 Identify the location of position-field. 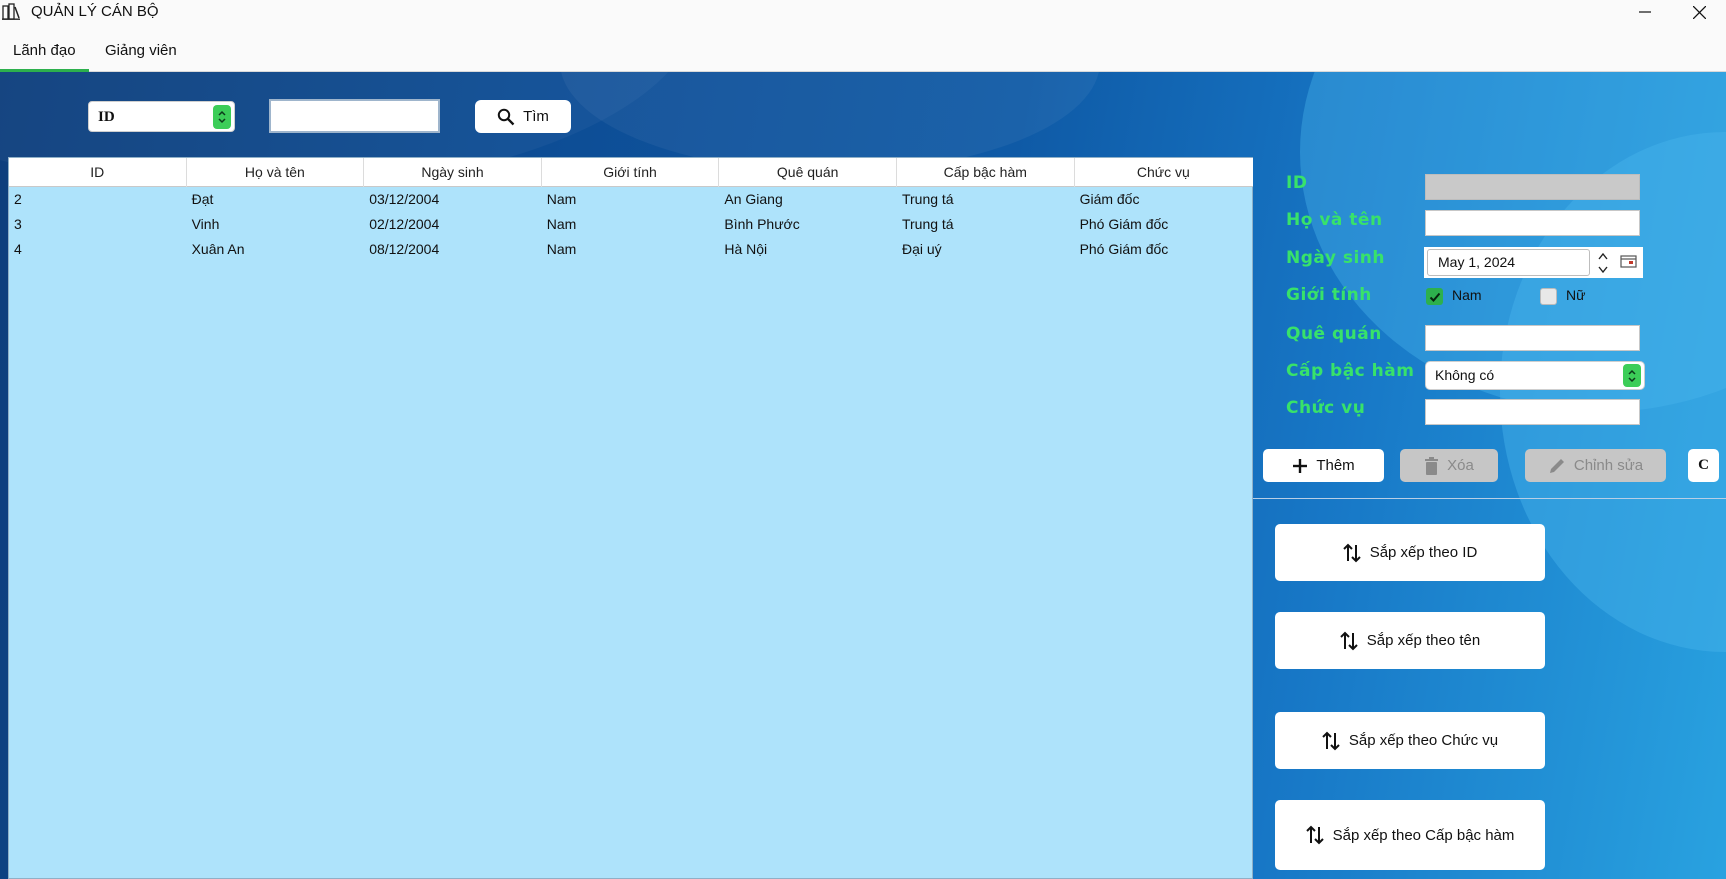
(1532, 412).